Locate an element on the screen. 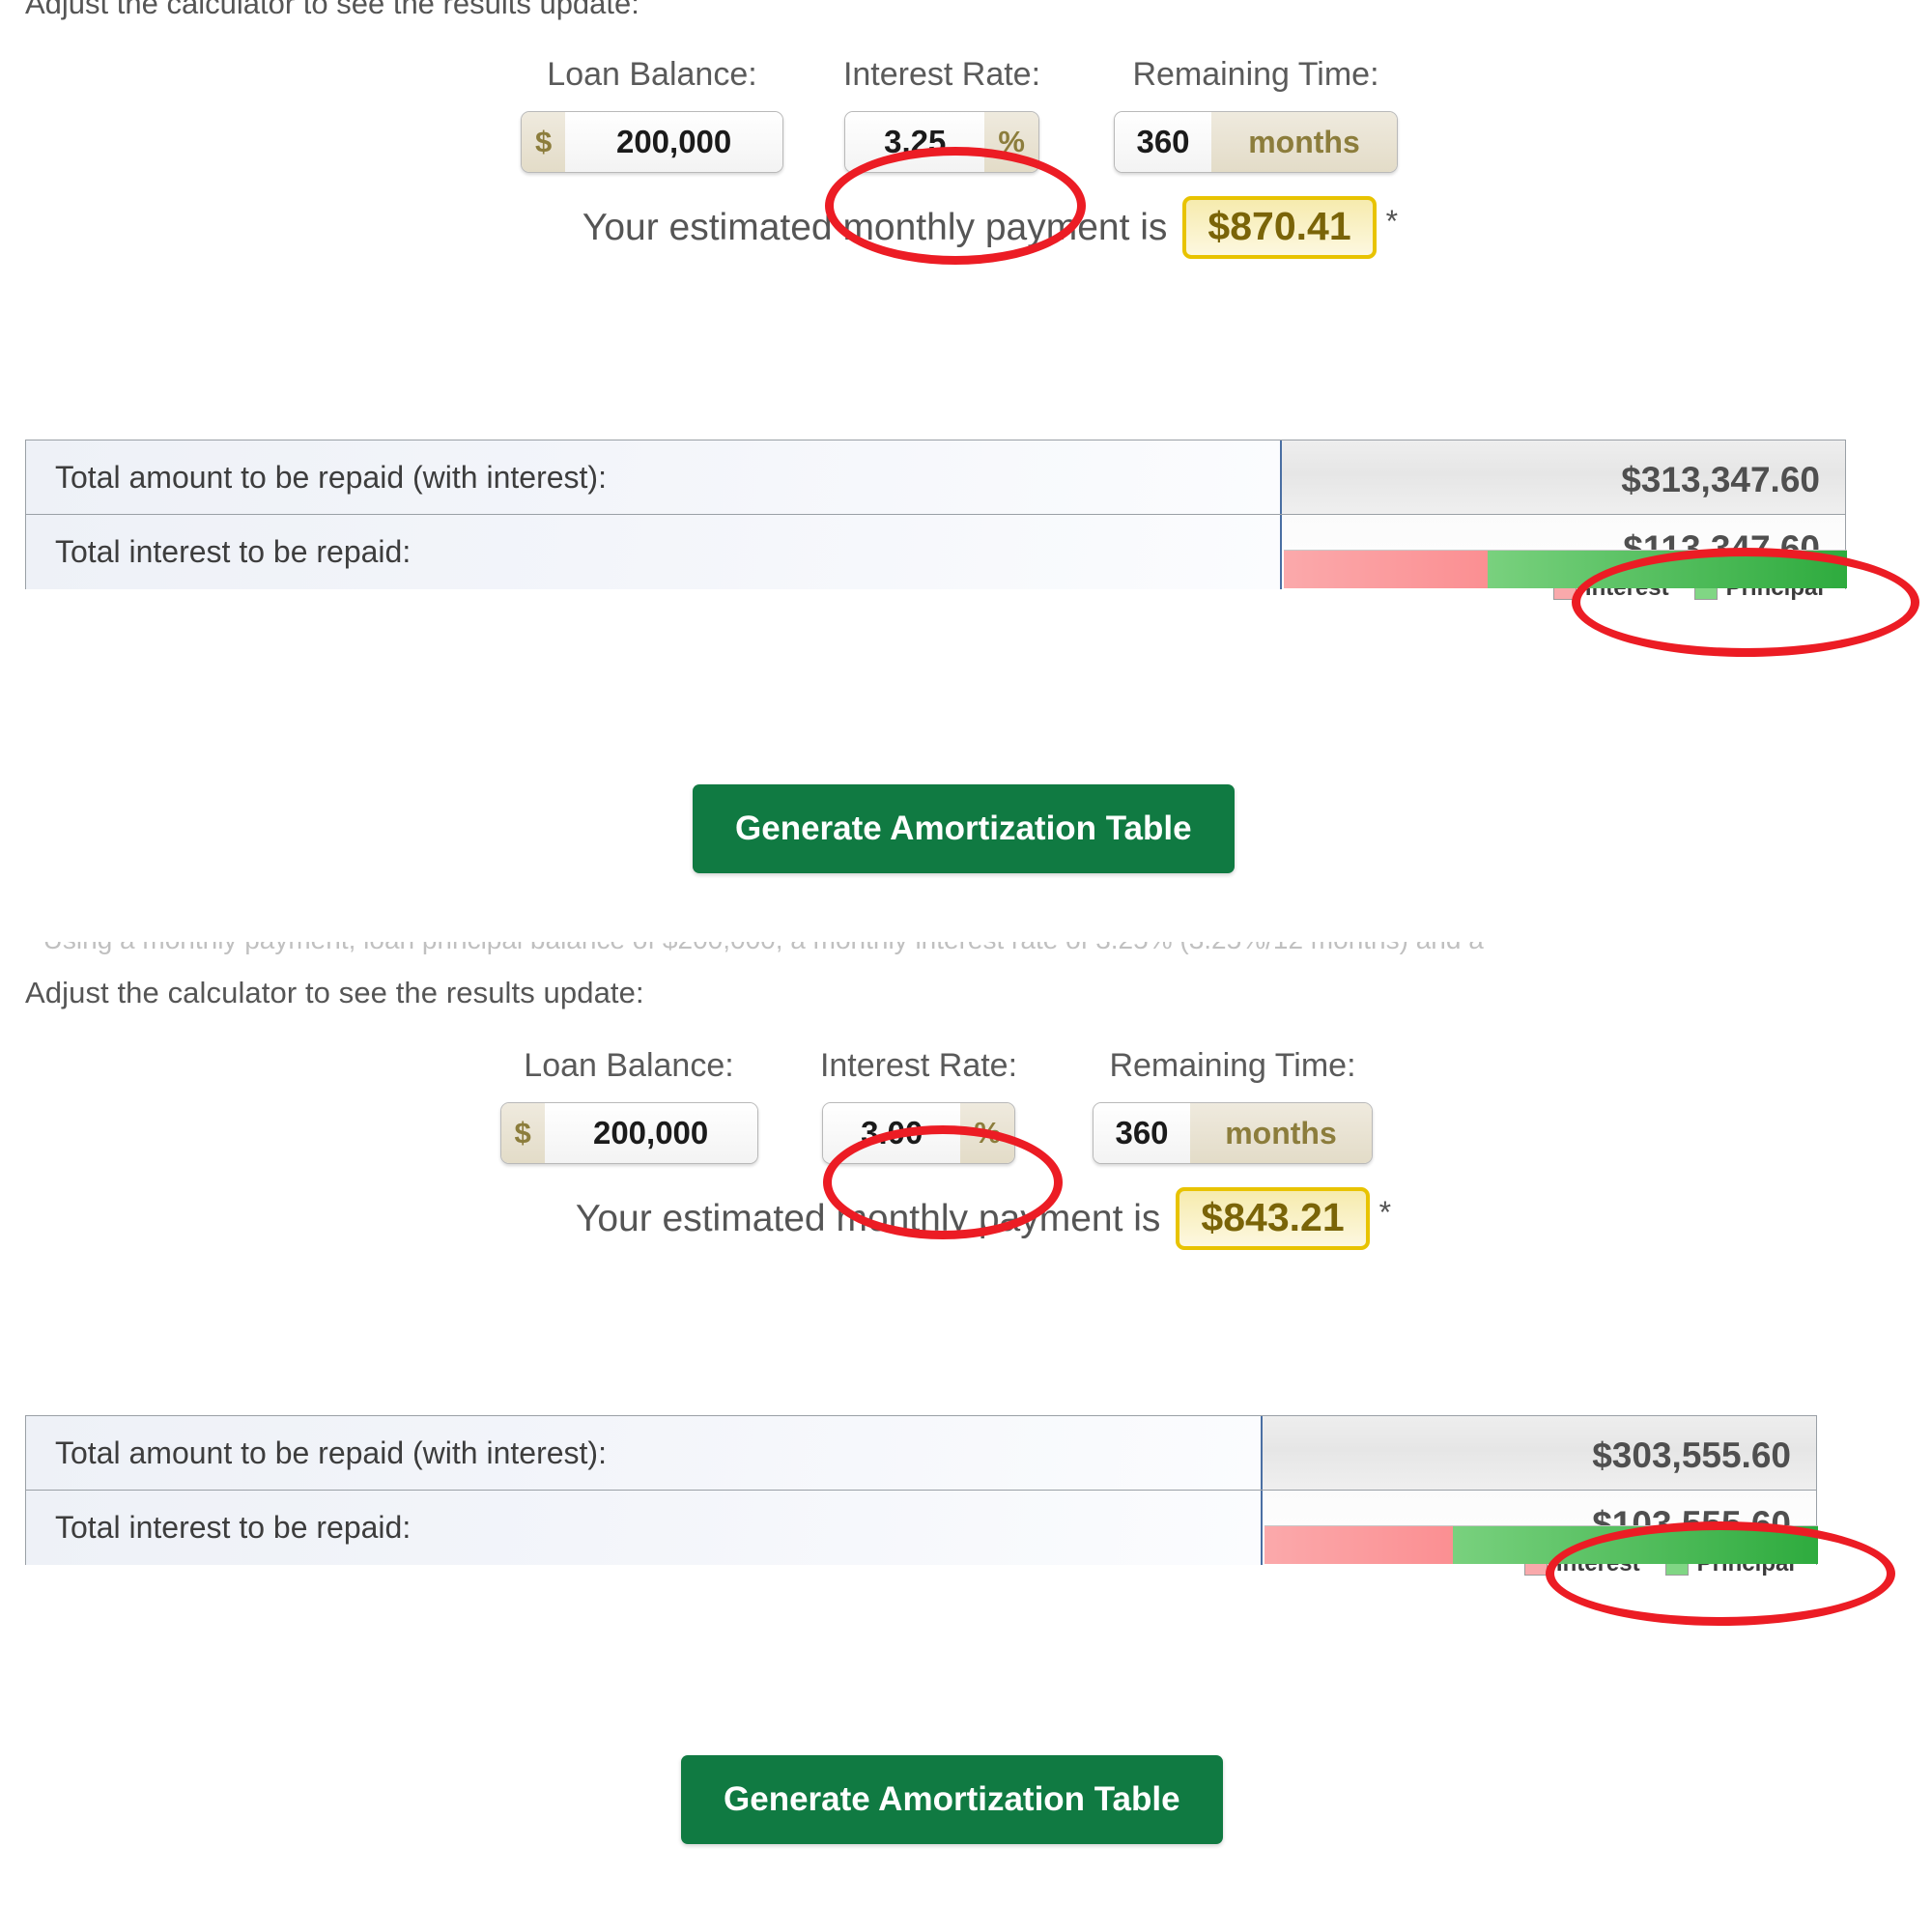 The width and height of the screenshot is (1932, 1932). loan-balance-field-group-b: Loan Balance: $ 200,000 is located at coordinates (629, 1105).